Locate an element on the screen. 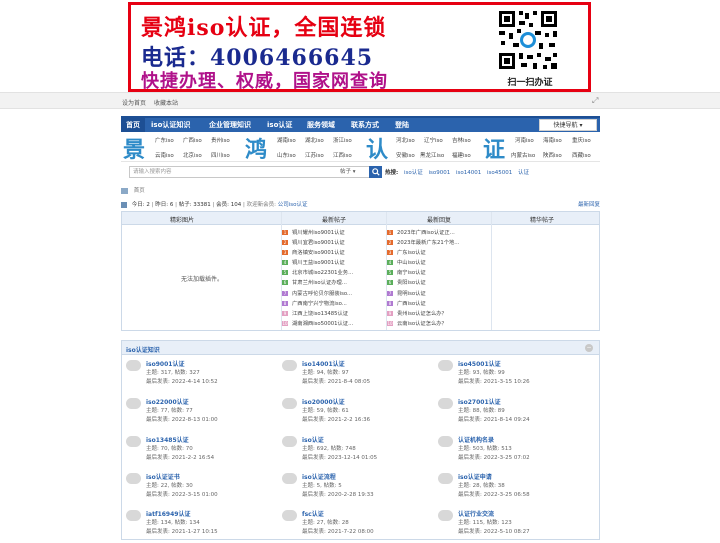 Image resolution: width=720 pixels, height=543 pixels. forum-name: iso认证申请 is located at coordinates (475, 476).